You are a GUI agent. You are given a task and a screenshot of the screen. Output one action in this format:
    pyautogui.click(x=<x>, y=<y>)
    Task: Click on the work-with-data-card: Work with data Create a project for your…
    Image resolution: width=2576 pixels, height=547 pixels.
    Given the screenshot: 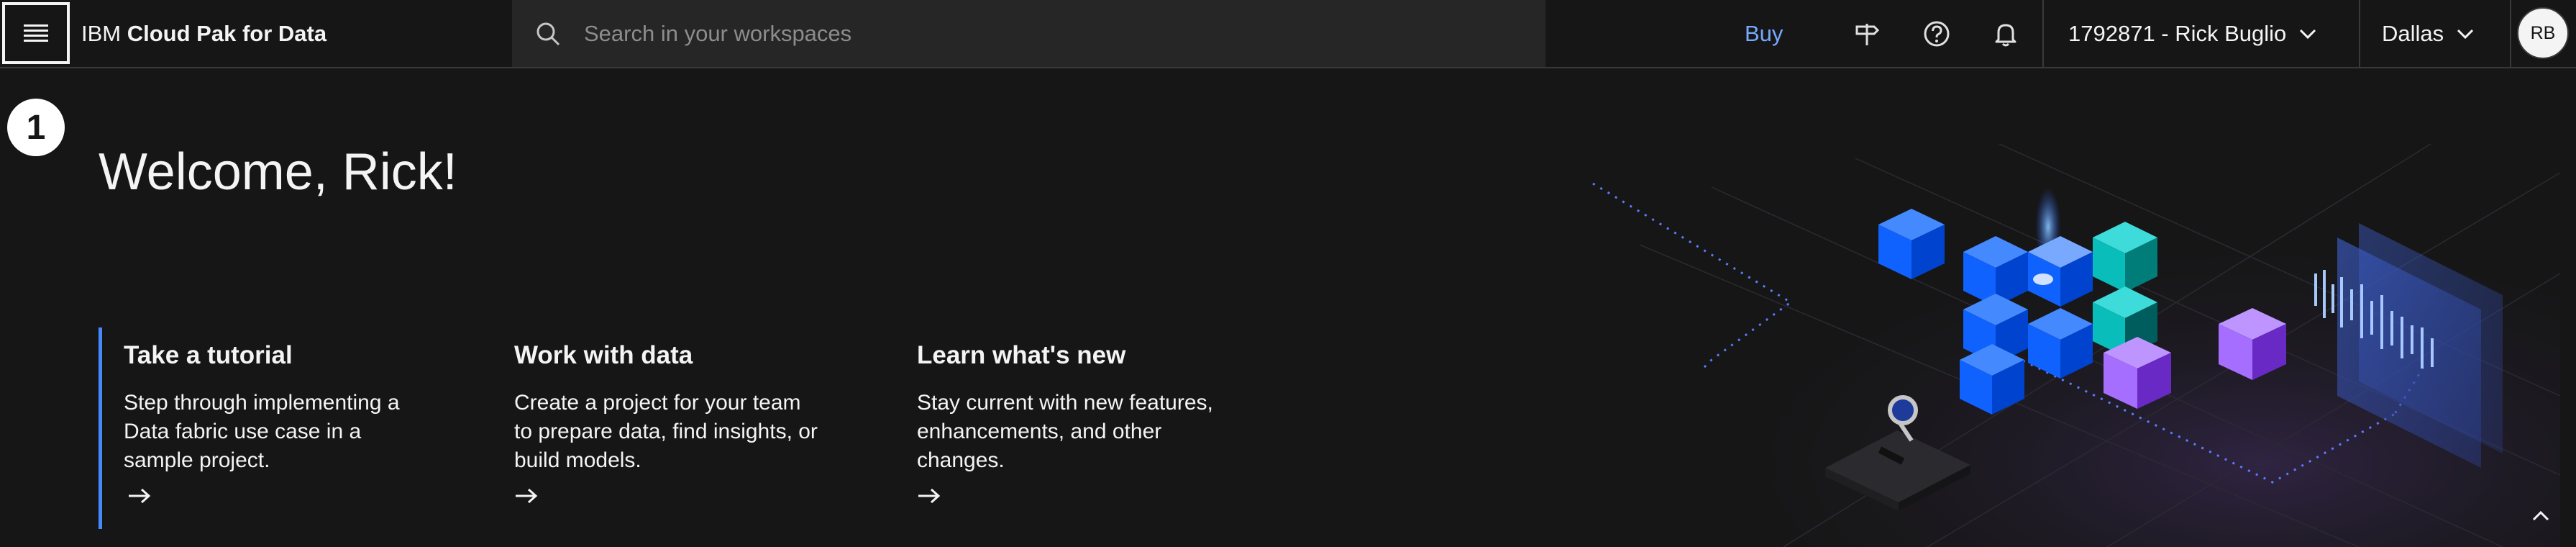 What is the action you would take?
    pyautogui.click(x=683, y=415)
    